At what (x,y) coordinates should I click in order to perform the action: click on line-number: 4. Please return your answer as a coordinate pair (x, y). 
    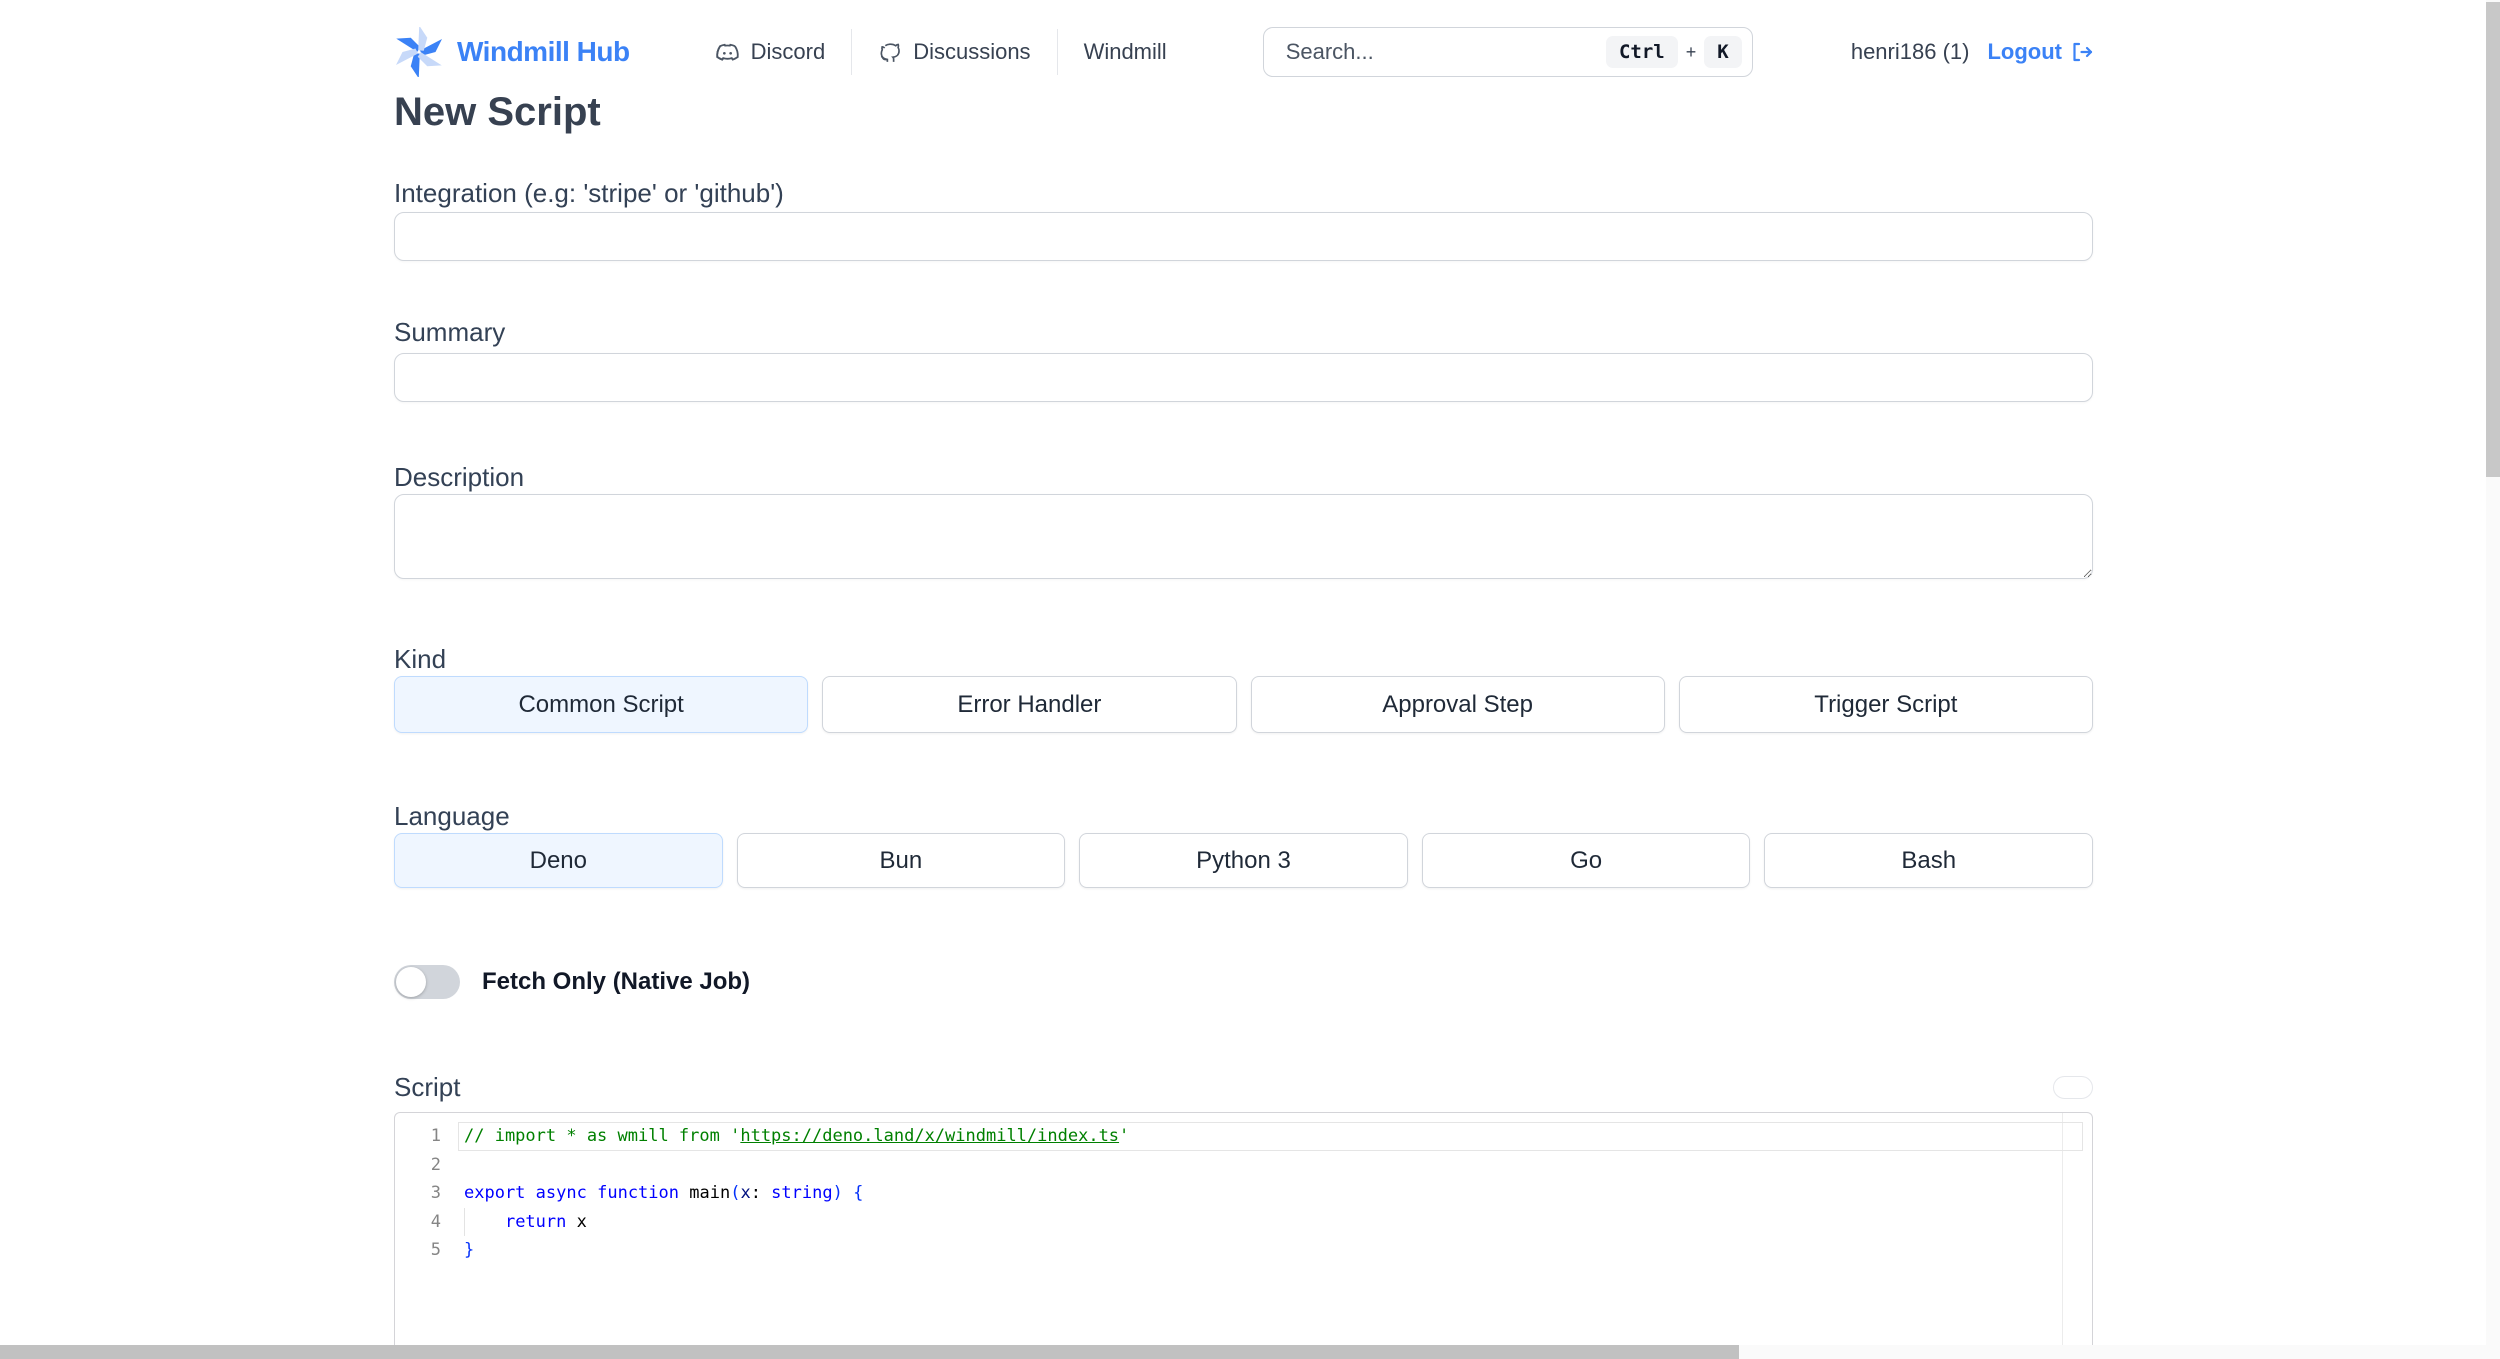
    Looking at the image, I should click on (435, 1221).